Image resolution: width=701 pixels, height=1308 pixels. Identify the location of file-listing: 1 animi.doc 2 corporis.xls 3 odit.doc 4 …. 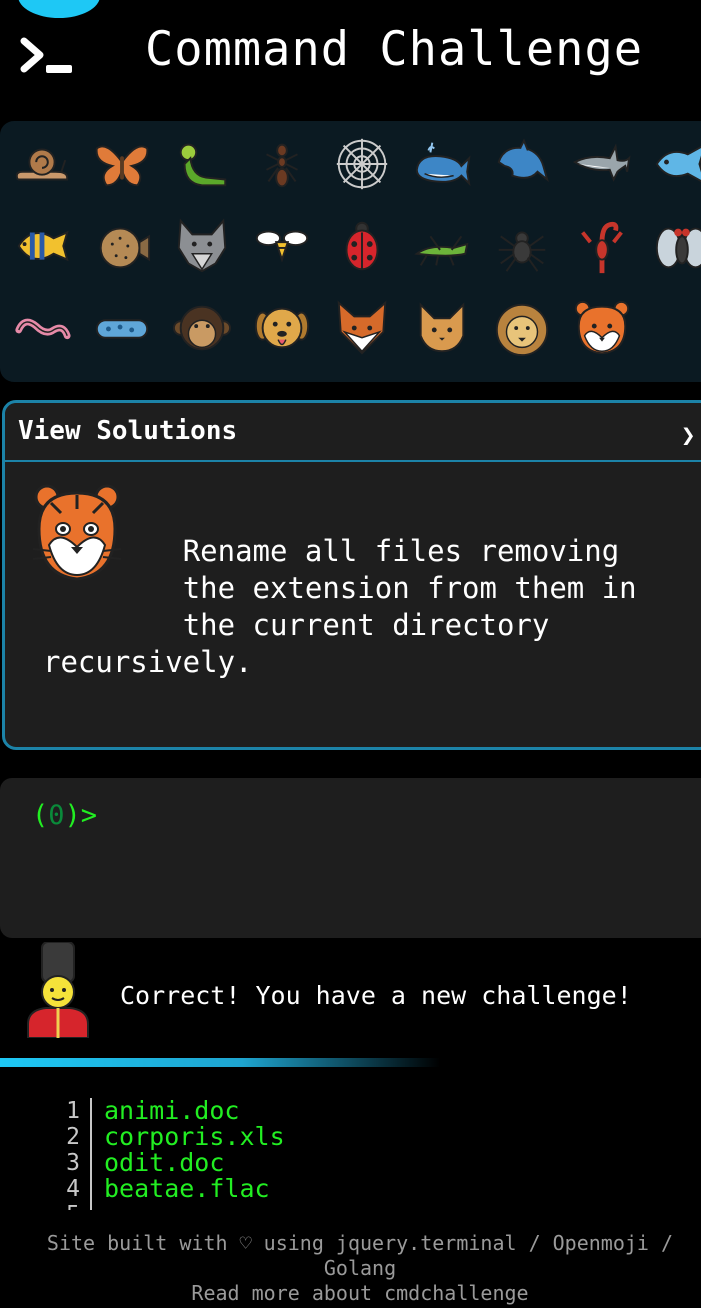
(240, 1154).